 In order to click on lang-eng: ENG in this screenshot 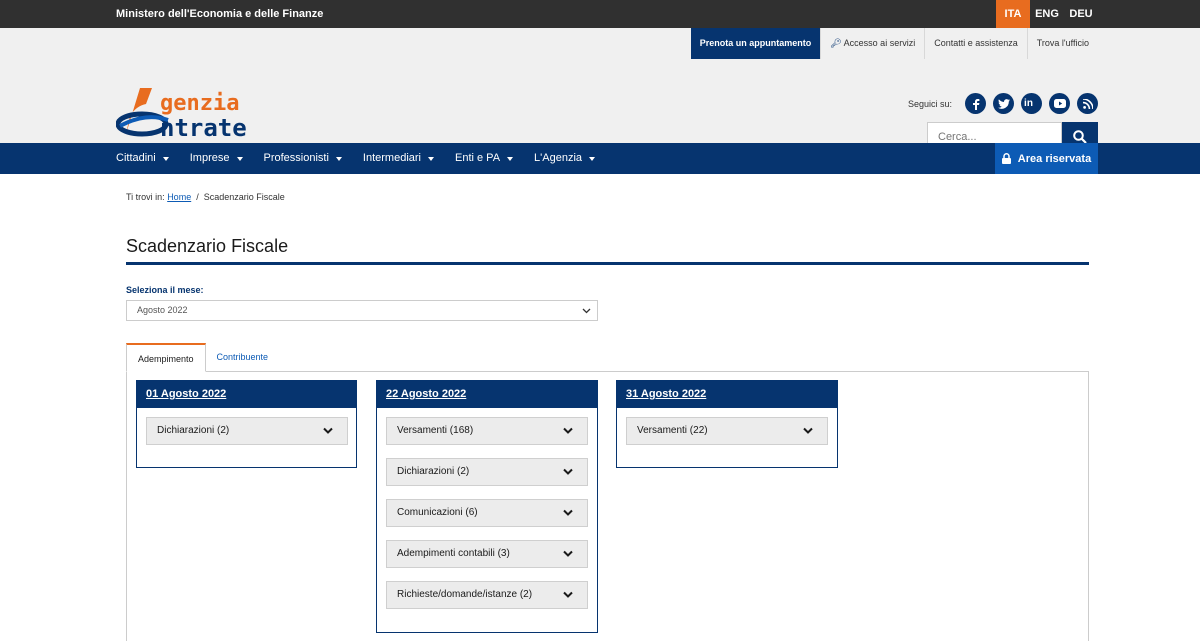, I will do `click(1047, 14)`.